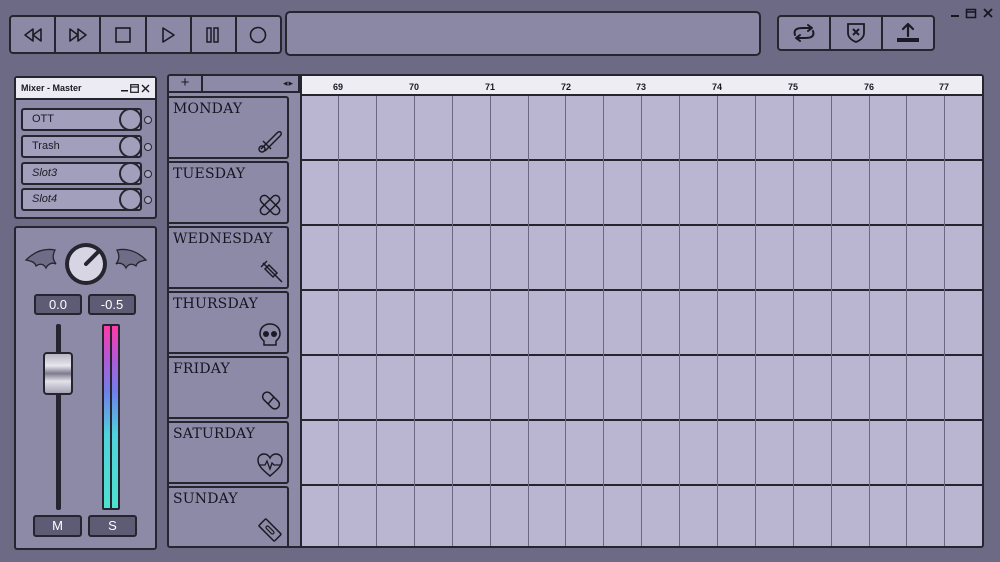 The image size is (1000, 562). What do you see at coordinates (216, 304) in the screenshot?
I see `track-name: THURSDAY` at bounding box center [216, 304].